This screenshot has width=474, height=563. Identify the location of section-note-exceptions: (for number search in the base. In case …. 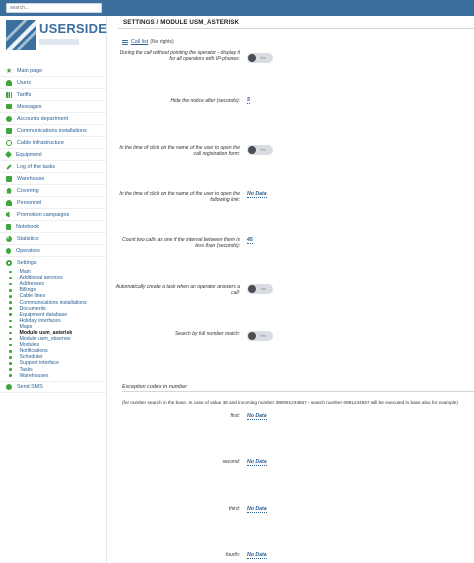
(290, 402).